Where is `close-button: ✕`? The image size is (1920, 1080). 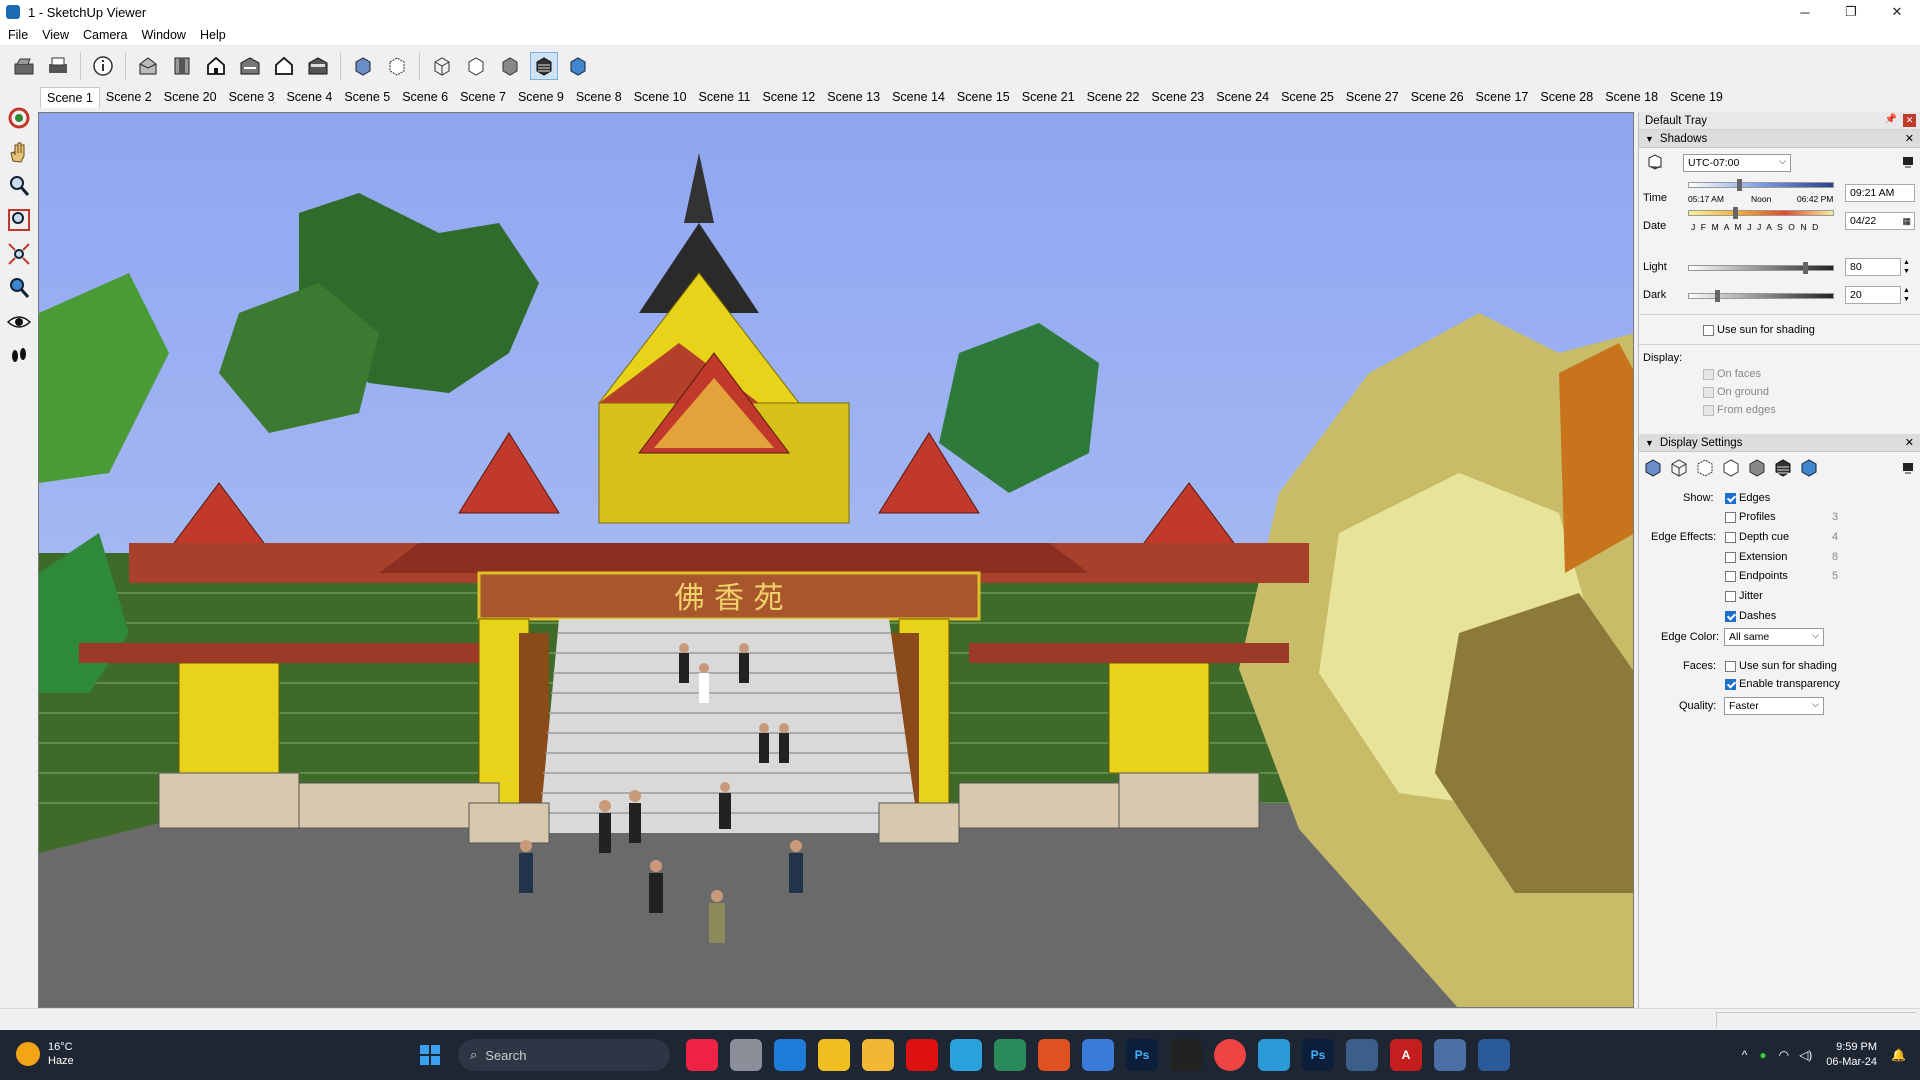 close-button: ✕ is located at coordinates (1897, 12).